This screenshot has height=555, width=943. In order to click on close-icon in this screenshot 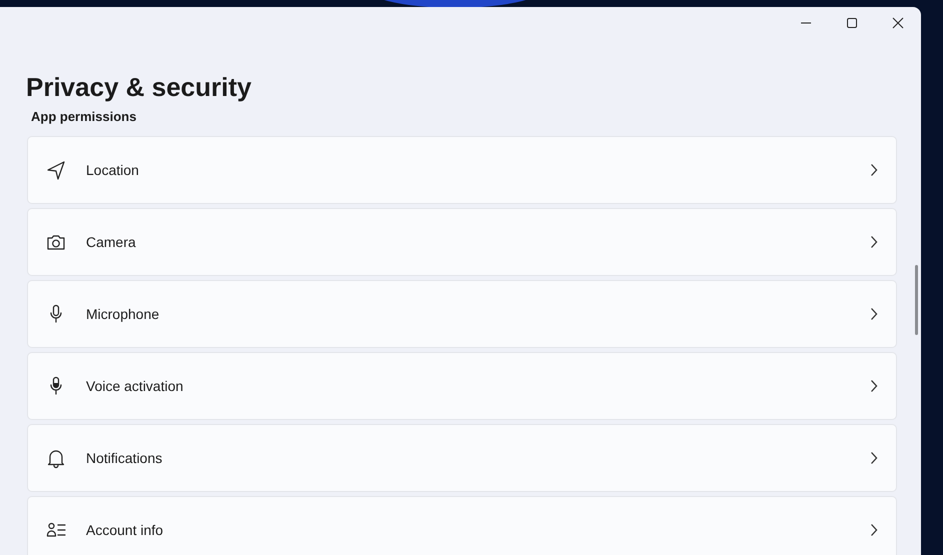, I will do `click(898, 23)`.